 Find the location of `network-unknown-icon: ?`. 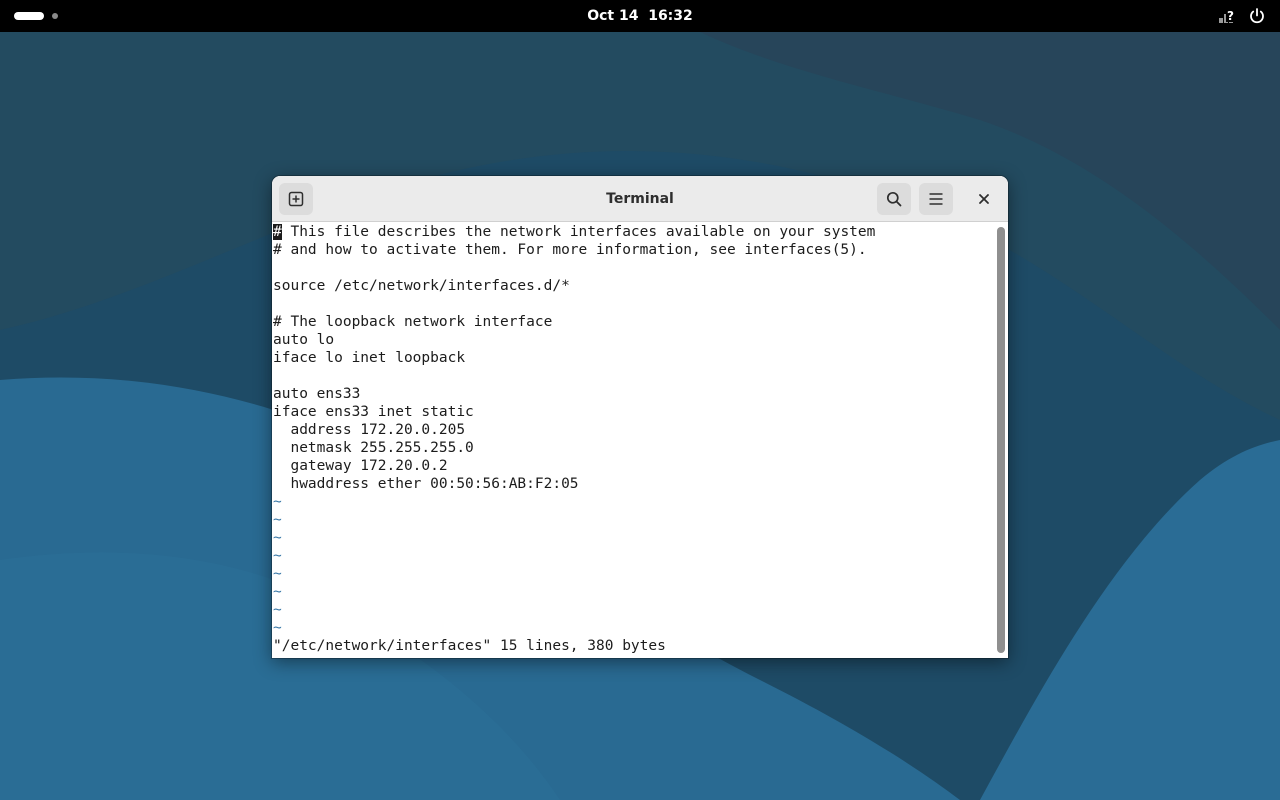

network-unknown-icon: ? is located at coordinates (1227, 16).